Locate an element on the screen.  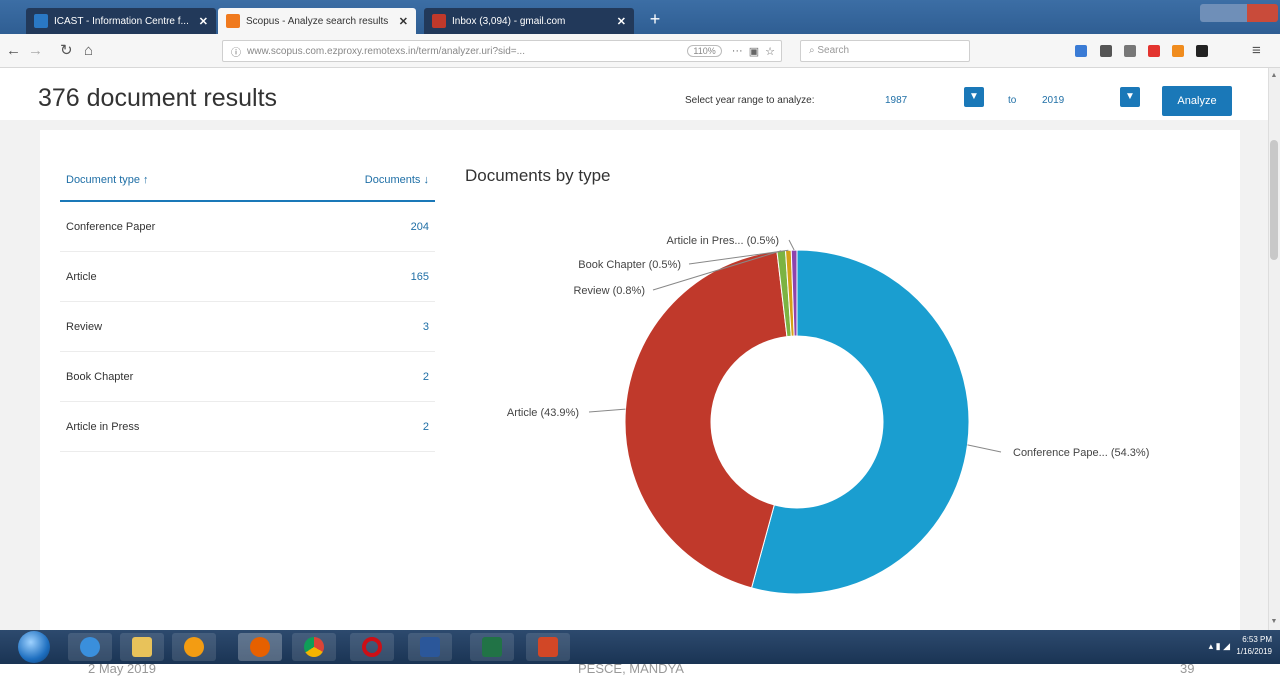
folder-icon is located at coordinates (142, 647).